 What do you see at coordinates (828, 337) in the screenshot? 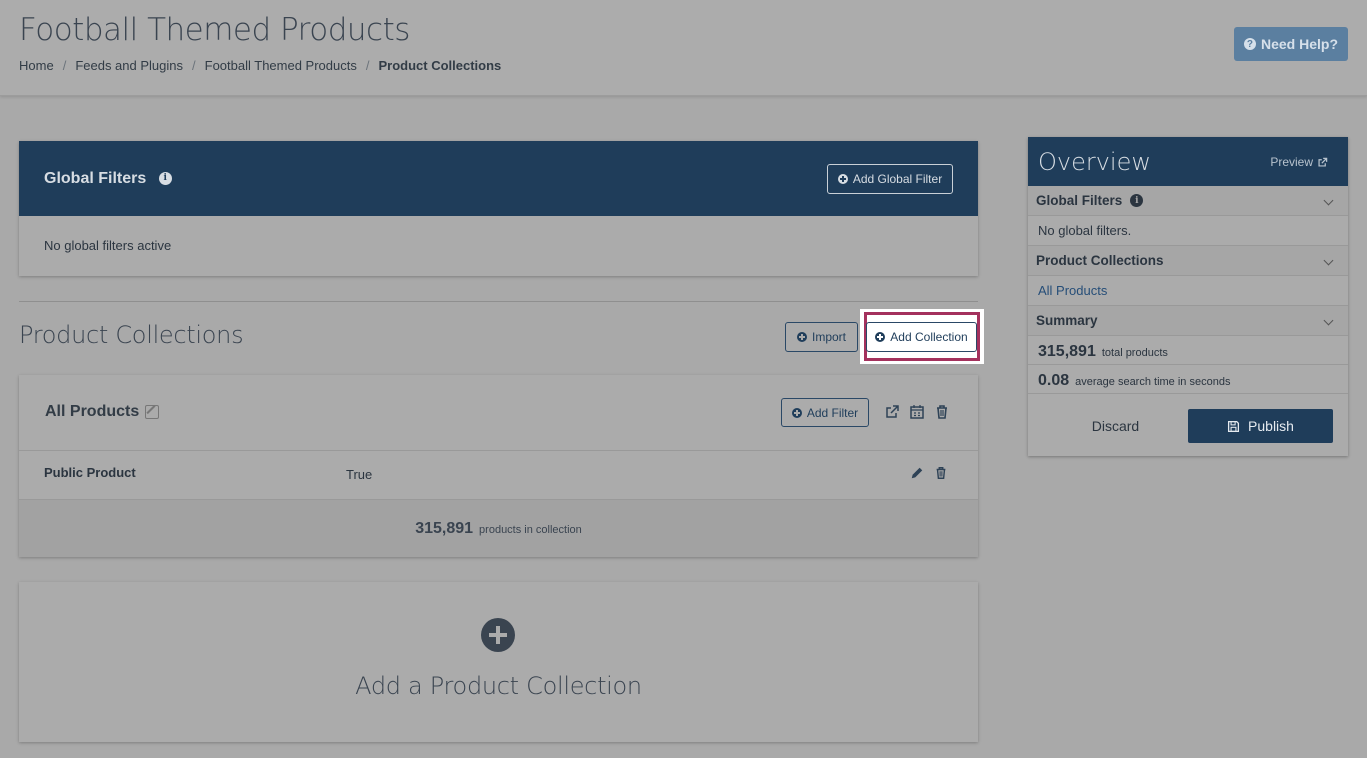
I see `import-label: Import` at bounding box center [828, 337].